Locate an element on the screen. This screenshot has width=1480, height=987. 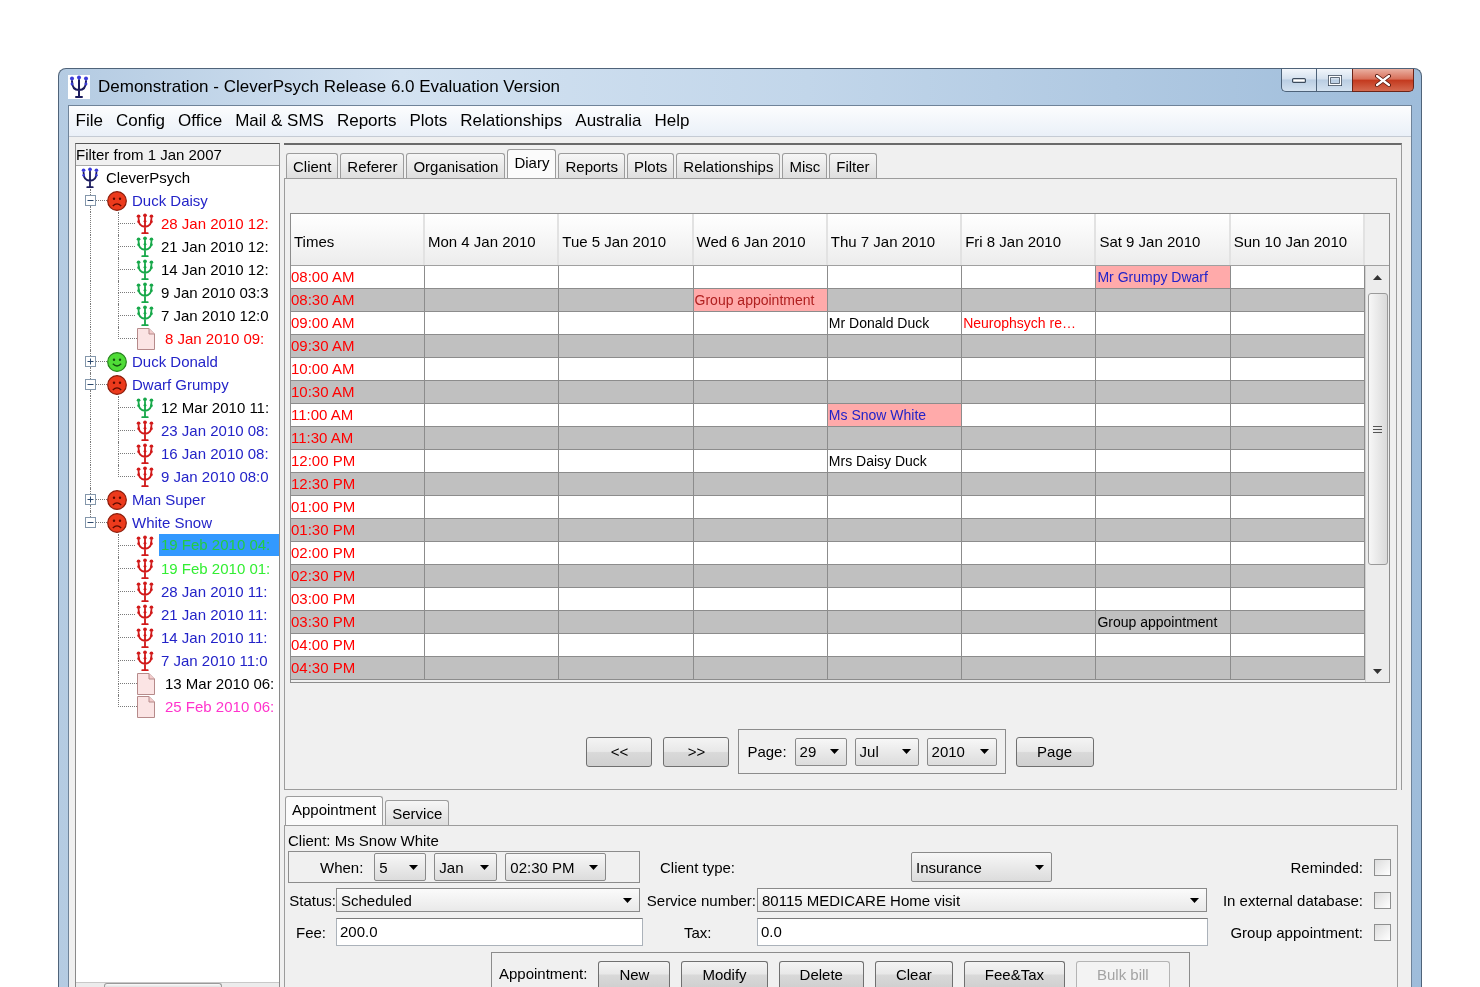
year-dropdown: 2010 is located at coordinates (961, 751).